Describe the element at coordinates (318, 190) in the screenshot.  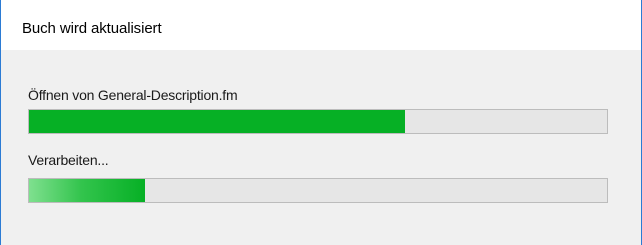
I see `processing-progress-bar` at that location.